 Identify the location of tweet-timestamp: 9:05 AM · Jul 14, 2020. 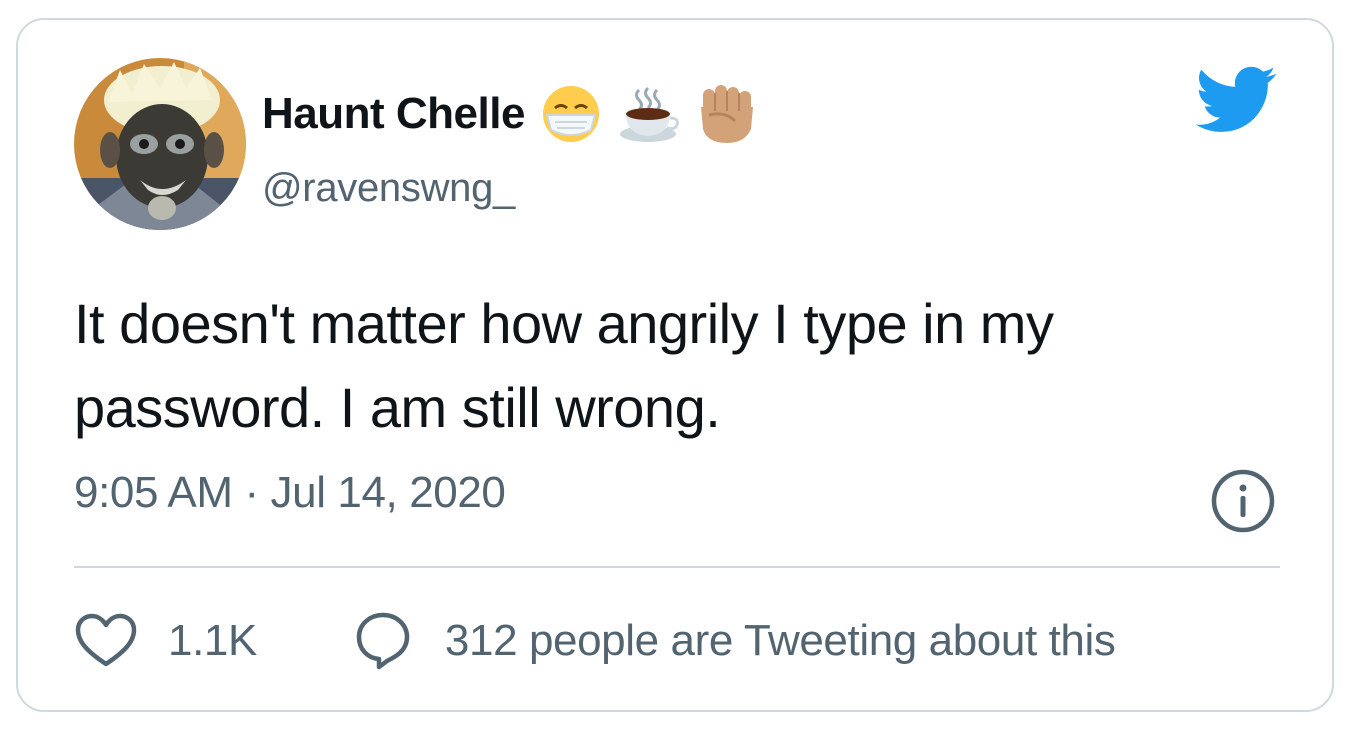
(290, 493).